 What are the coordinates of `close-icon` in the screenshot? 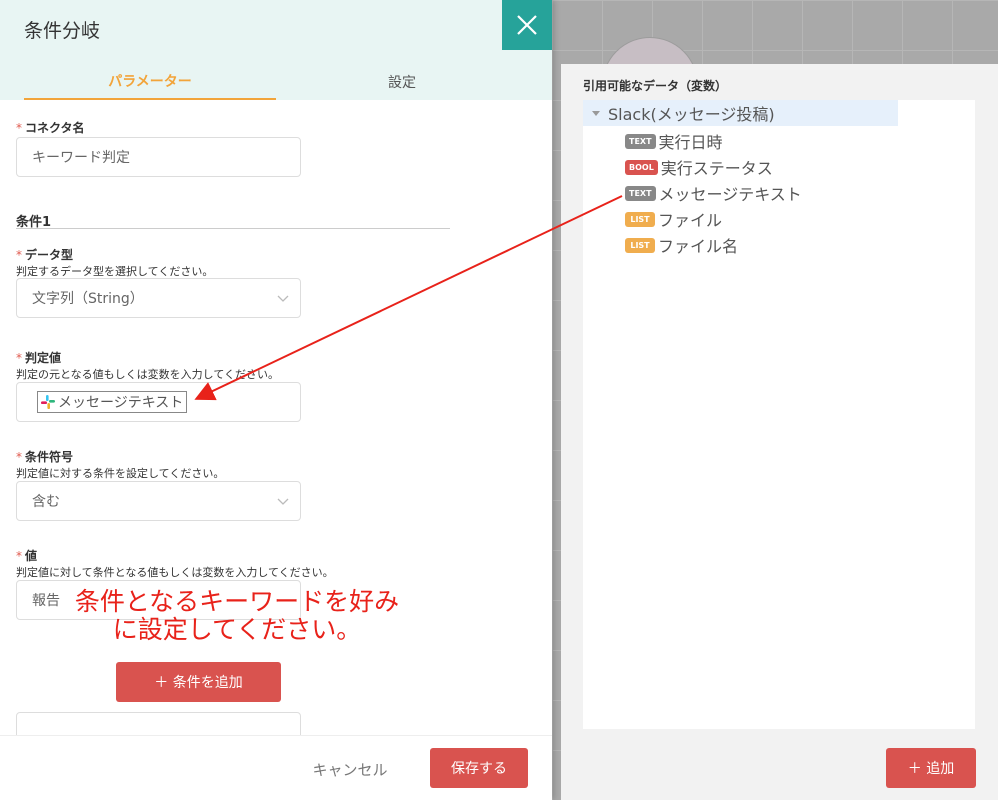 It's located at (527, 25).